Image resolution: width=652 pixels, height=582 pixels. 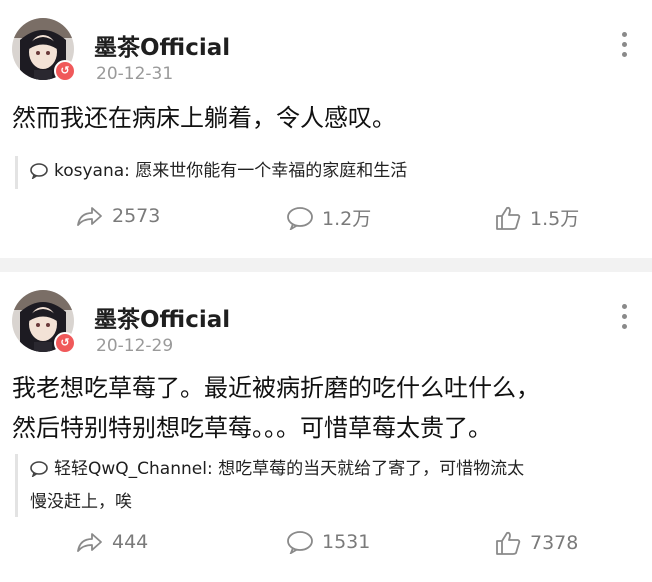 I want to click on repost-count: 444, so click(x=130, y=542).